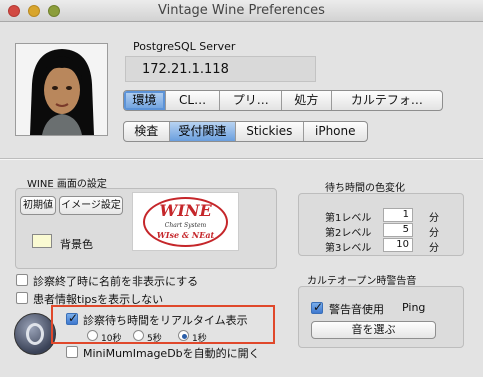 Image resolution: width=483 pixels, height=377 pixels. I want to click on level-3-input: 10, so click(398, 245).